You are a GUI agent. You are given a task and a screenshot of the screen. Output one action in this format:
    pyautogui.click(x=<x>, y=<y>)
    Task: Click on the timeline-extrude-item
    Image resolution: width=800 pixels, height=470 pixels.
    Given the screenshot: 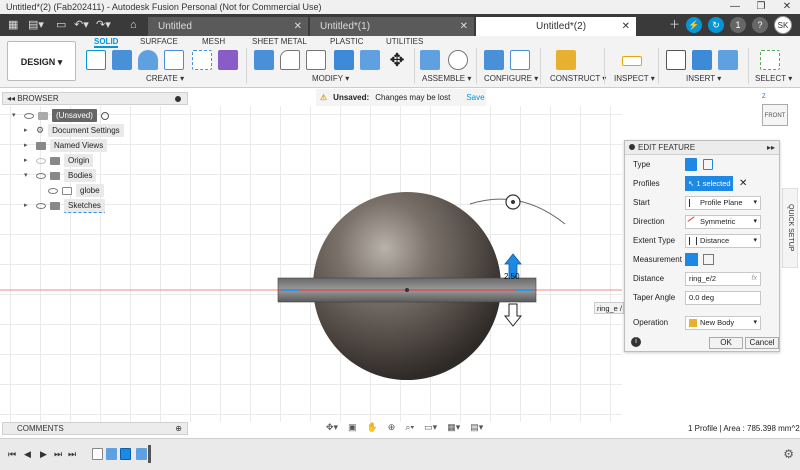 What is the action you would take?
    pyautogui.click(x=125, y=454)
    